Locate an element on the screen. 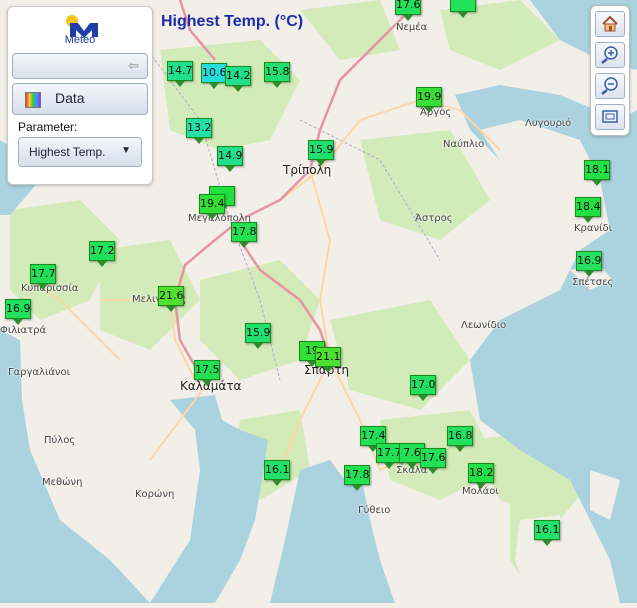 Image resolution: width=637 pixels, height=608 pixels. parameter-select: Highest Temp. ▼ is located at coordinates (80, 152).